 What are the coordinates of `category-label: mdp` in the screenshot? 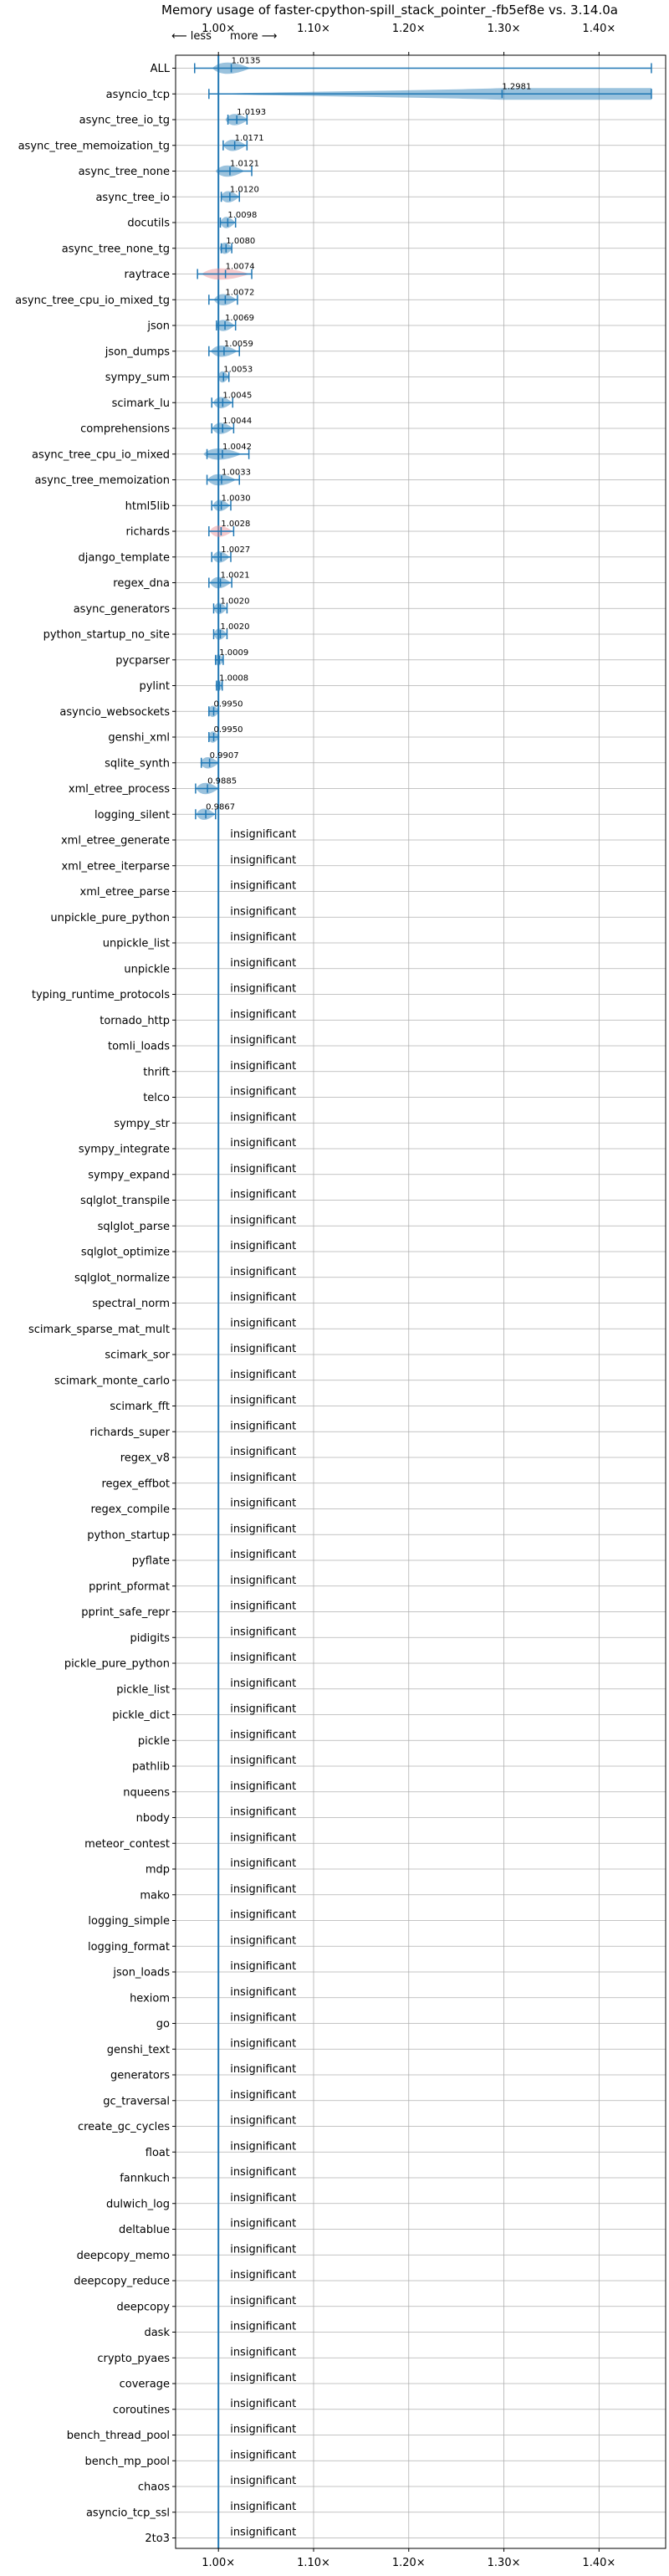 It's located at (158, 1871).